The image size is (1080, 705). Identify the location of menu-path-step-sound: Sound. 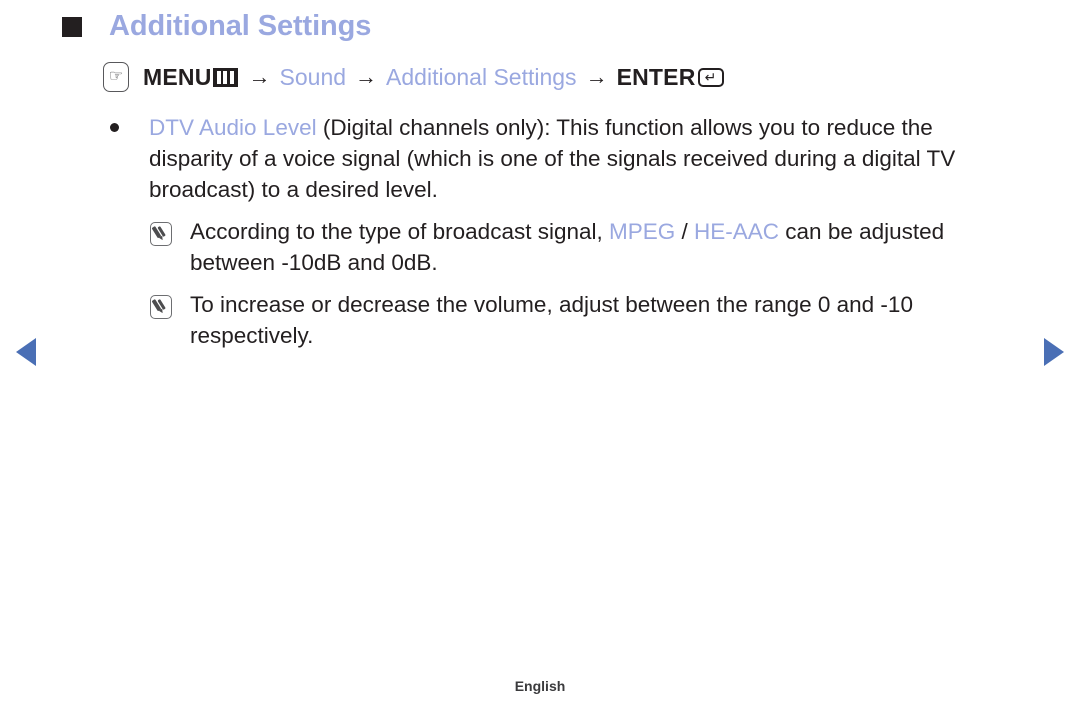
(313, 77).